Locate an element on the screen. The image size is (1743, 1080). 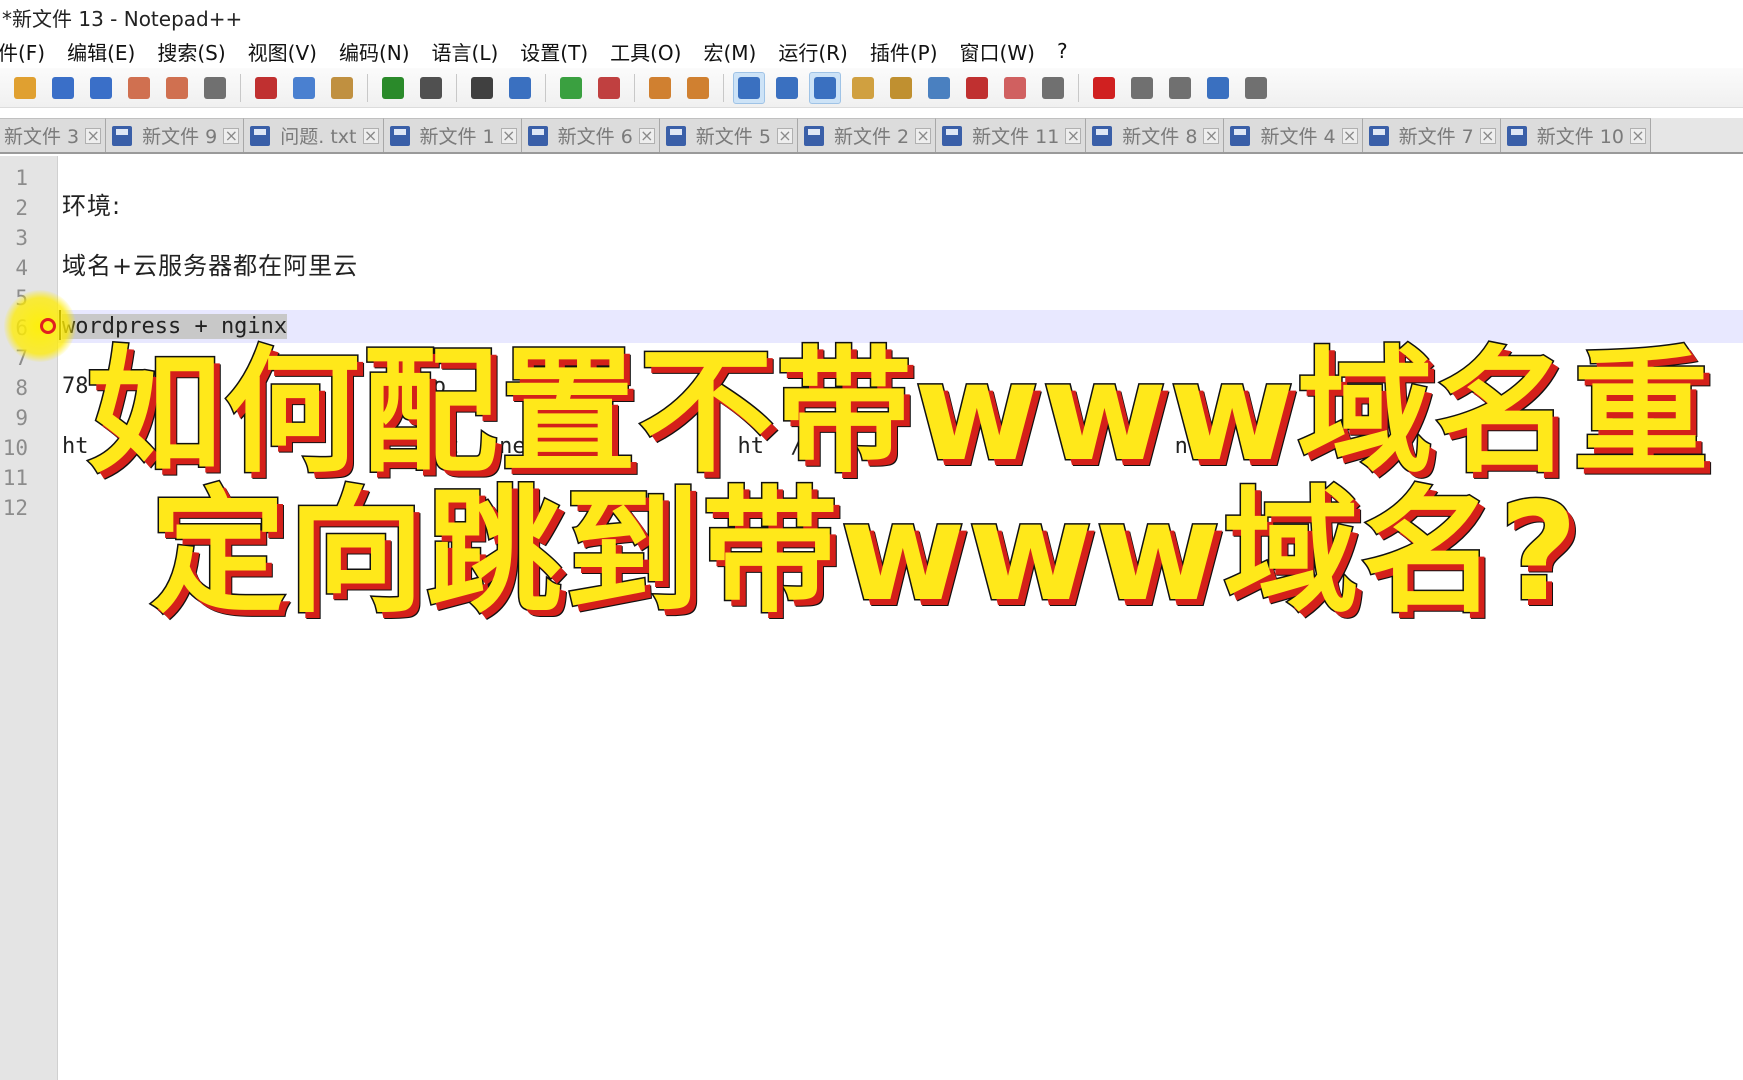
copy-button is located at coordinates (304, 88).